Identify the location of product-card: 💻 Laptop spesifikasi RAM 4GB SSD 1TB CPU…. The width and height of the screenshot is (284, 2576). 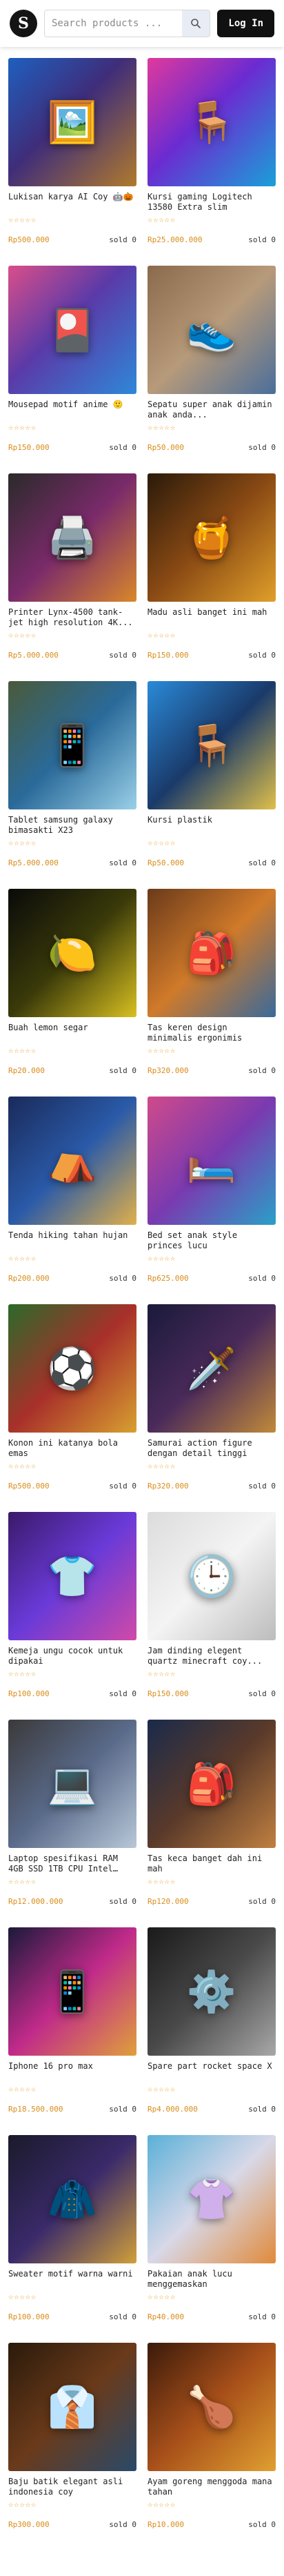
(72, 1823).